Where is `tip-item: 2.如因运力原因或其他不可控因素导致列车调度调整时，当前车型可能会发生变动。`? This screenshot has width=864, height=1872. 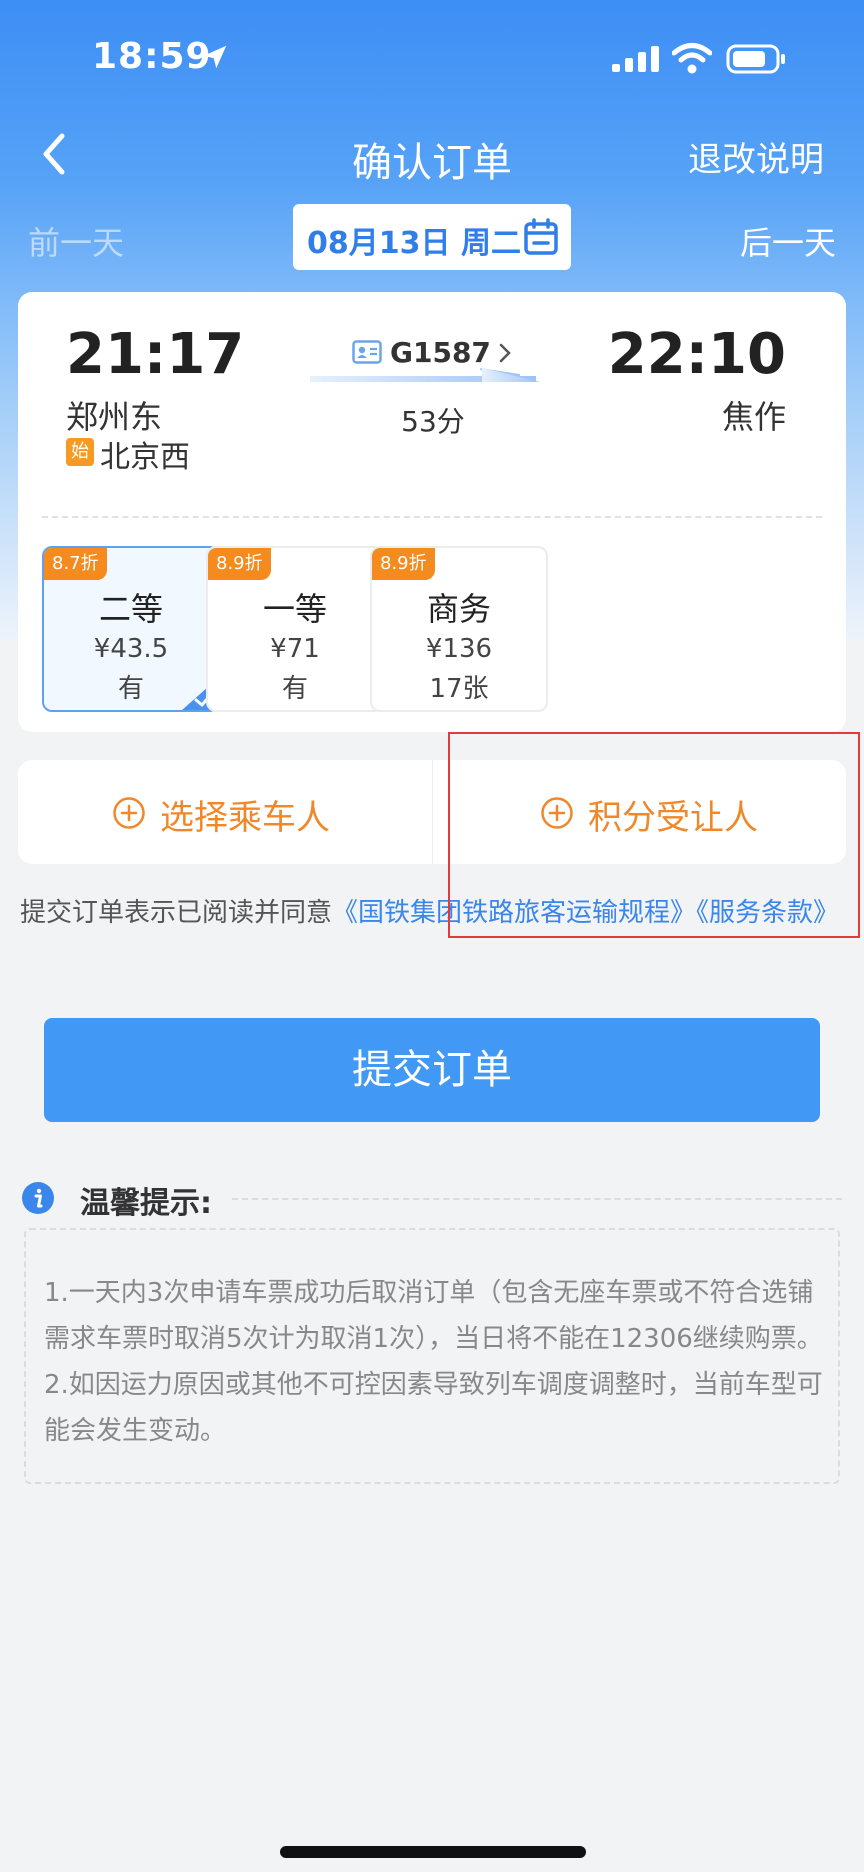
tip-item: 2.如因运力原因或其他不可控因素导致列车调度调整时，当前车型可能会发生变动。 is located at coordinates (433, 1408).